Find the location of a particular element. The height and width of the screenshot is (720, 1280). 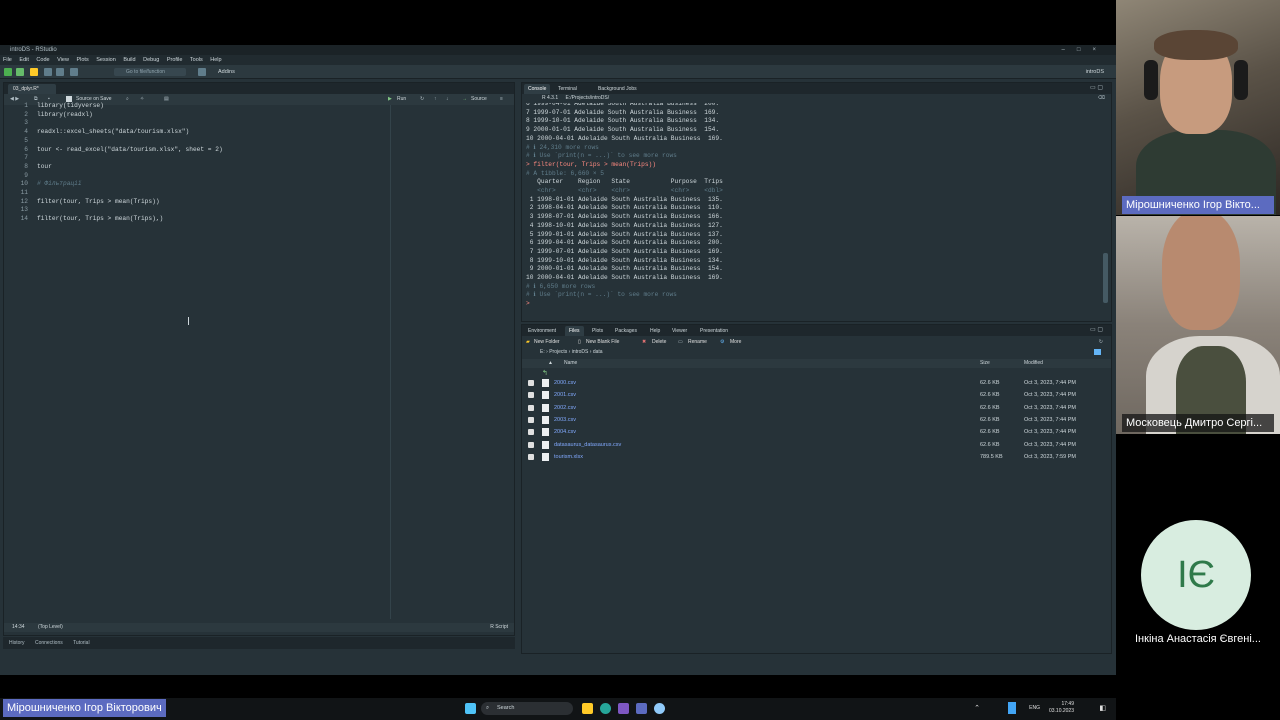

addins-menu: Addins is located at coordinates (226, 72).